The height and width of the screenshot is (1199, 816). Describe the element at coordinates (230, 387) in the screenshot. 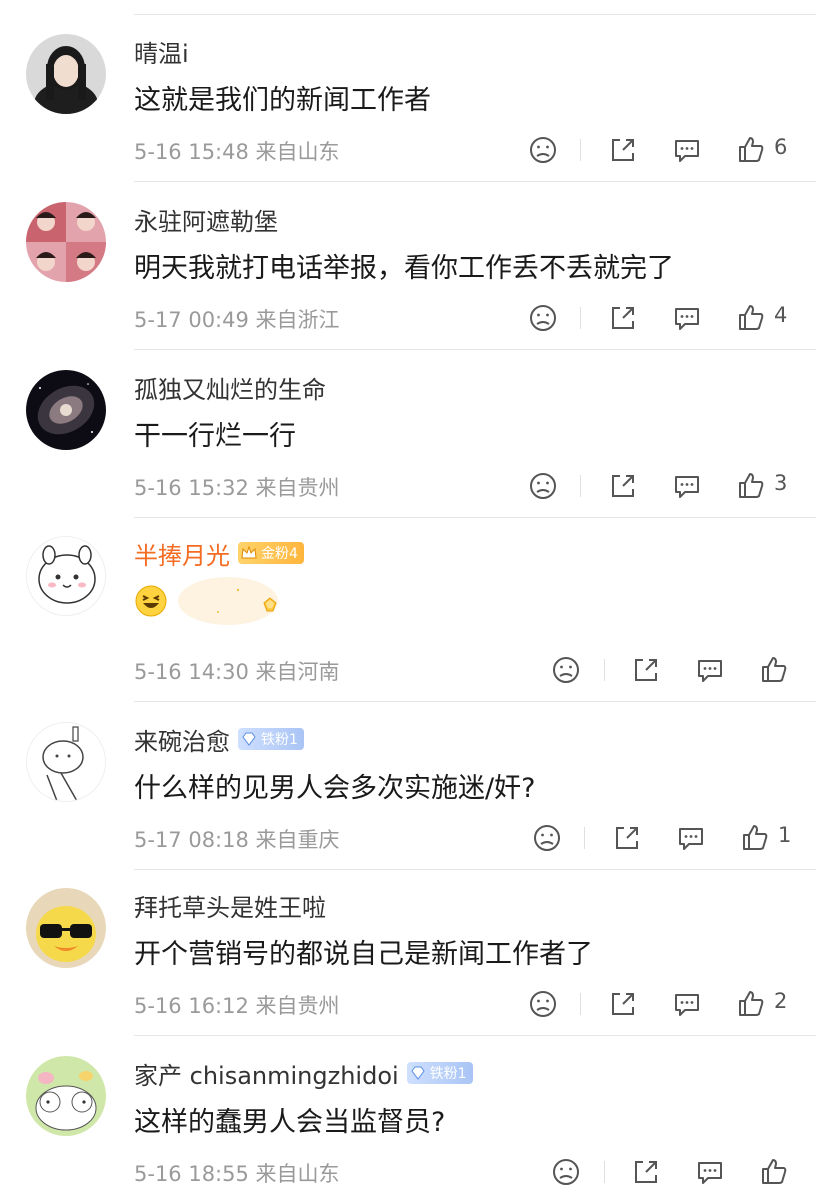

I see `username: 孤独又灿烂的生命` at that location.